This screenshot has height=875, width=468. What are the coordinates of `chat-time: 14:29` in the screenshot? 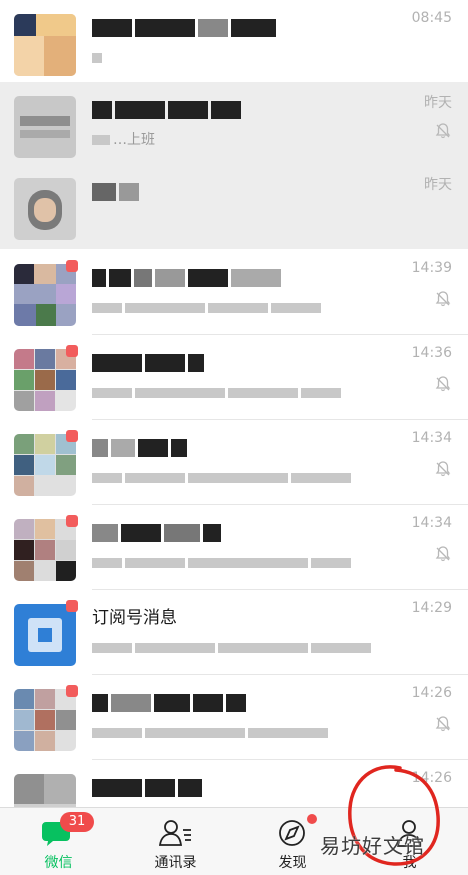 It's located at (431, 608).